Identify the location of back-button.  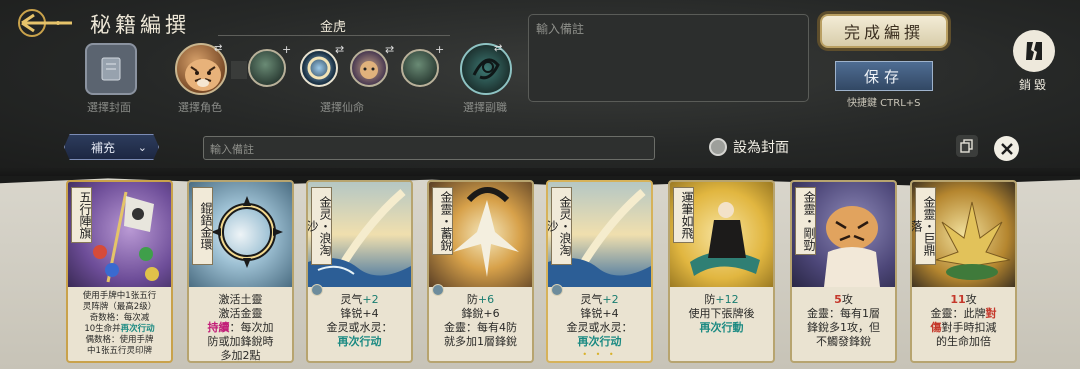
(45, 23).